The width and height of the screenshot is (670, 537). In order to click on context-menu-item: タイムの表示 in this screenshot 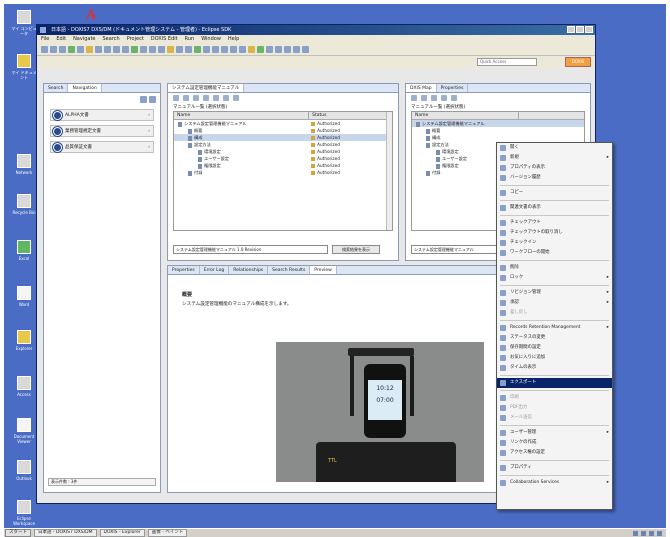, I will do `click(554, 368)`.